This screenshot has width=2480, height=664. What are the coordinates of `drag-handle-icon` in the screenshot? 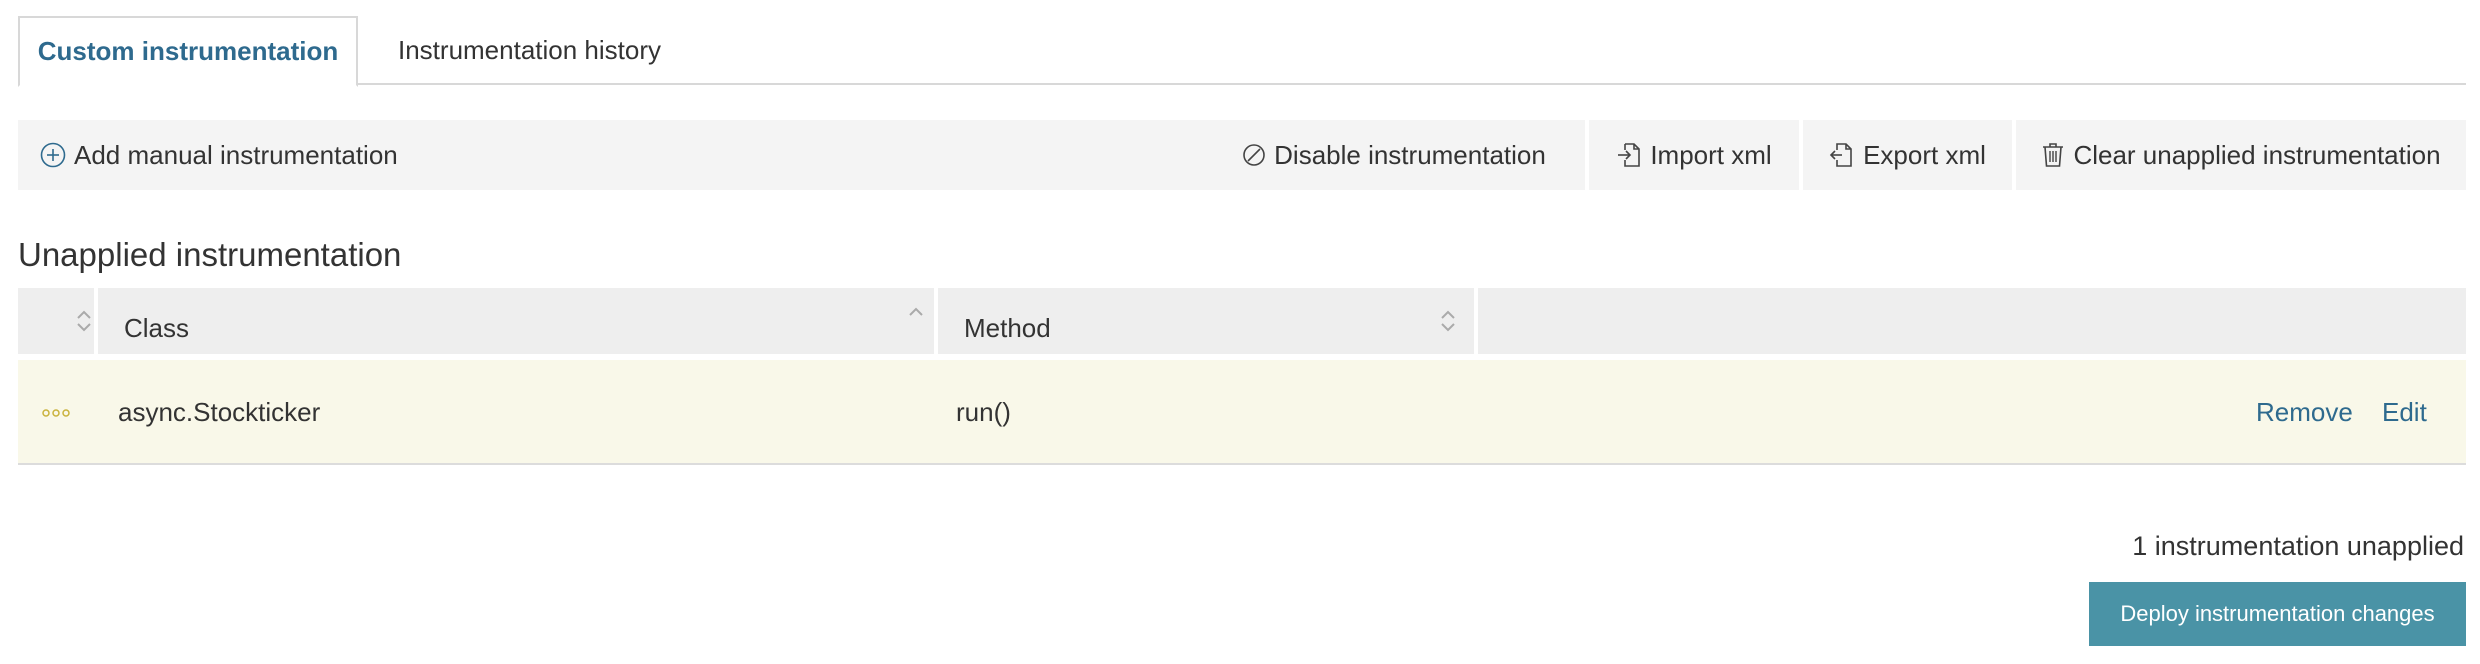 It's located at (56, 412).